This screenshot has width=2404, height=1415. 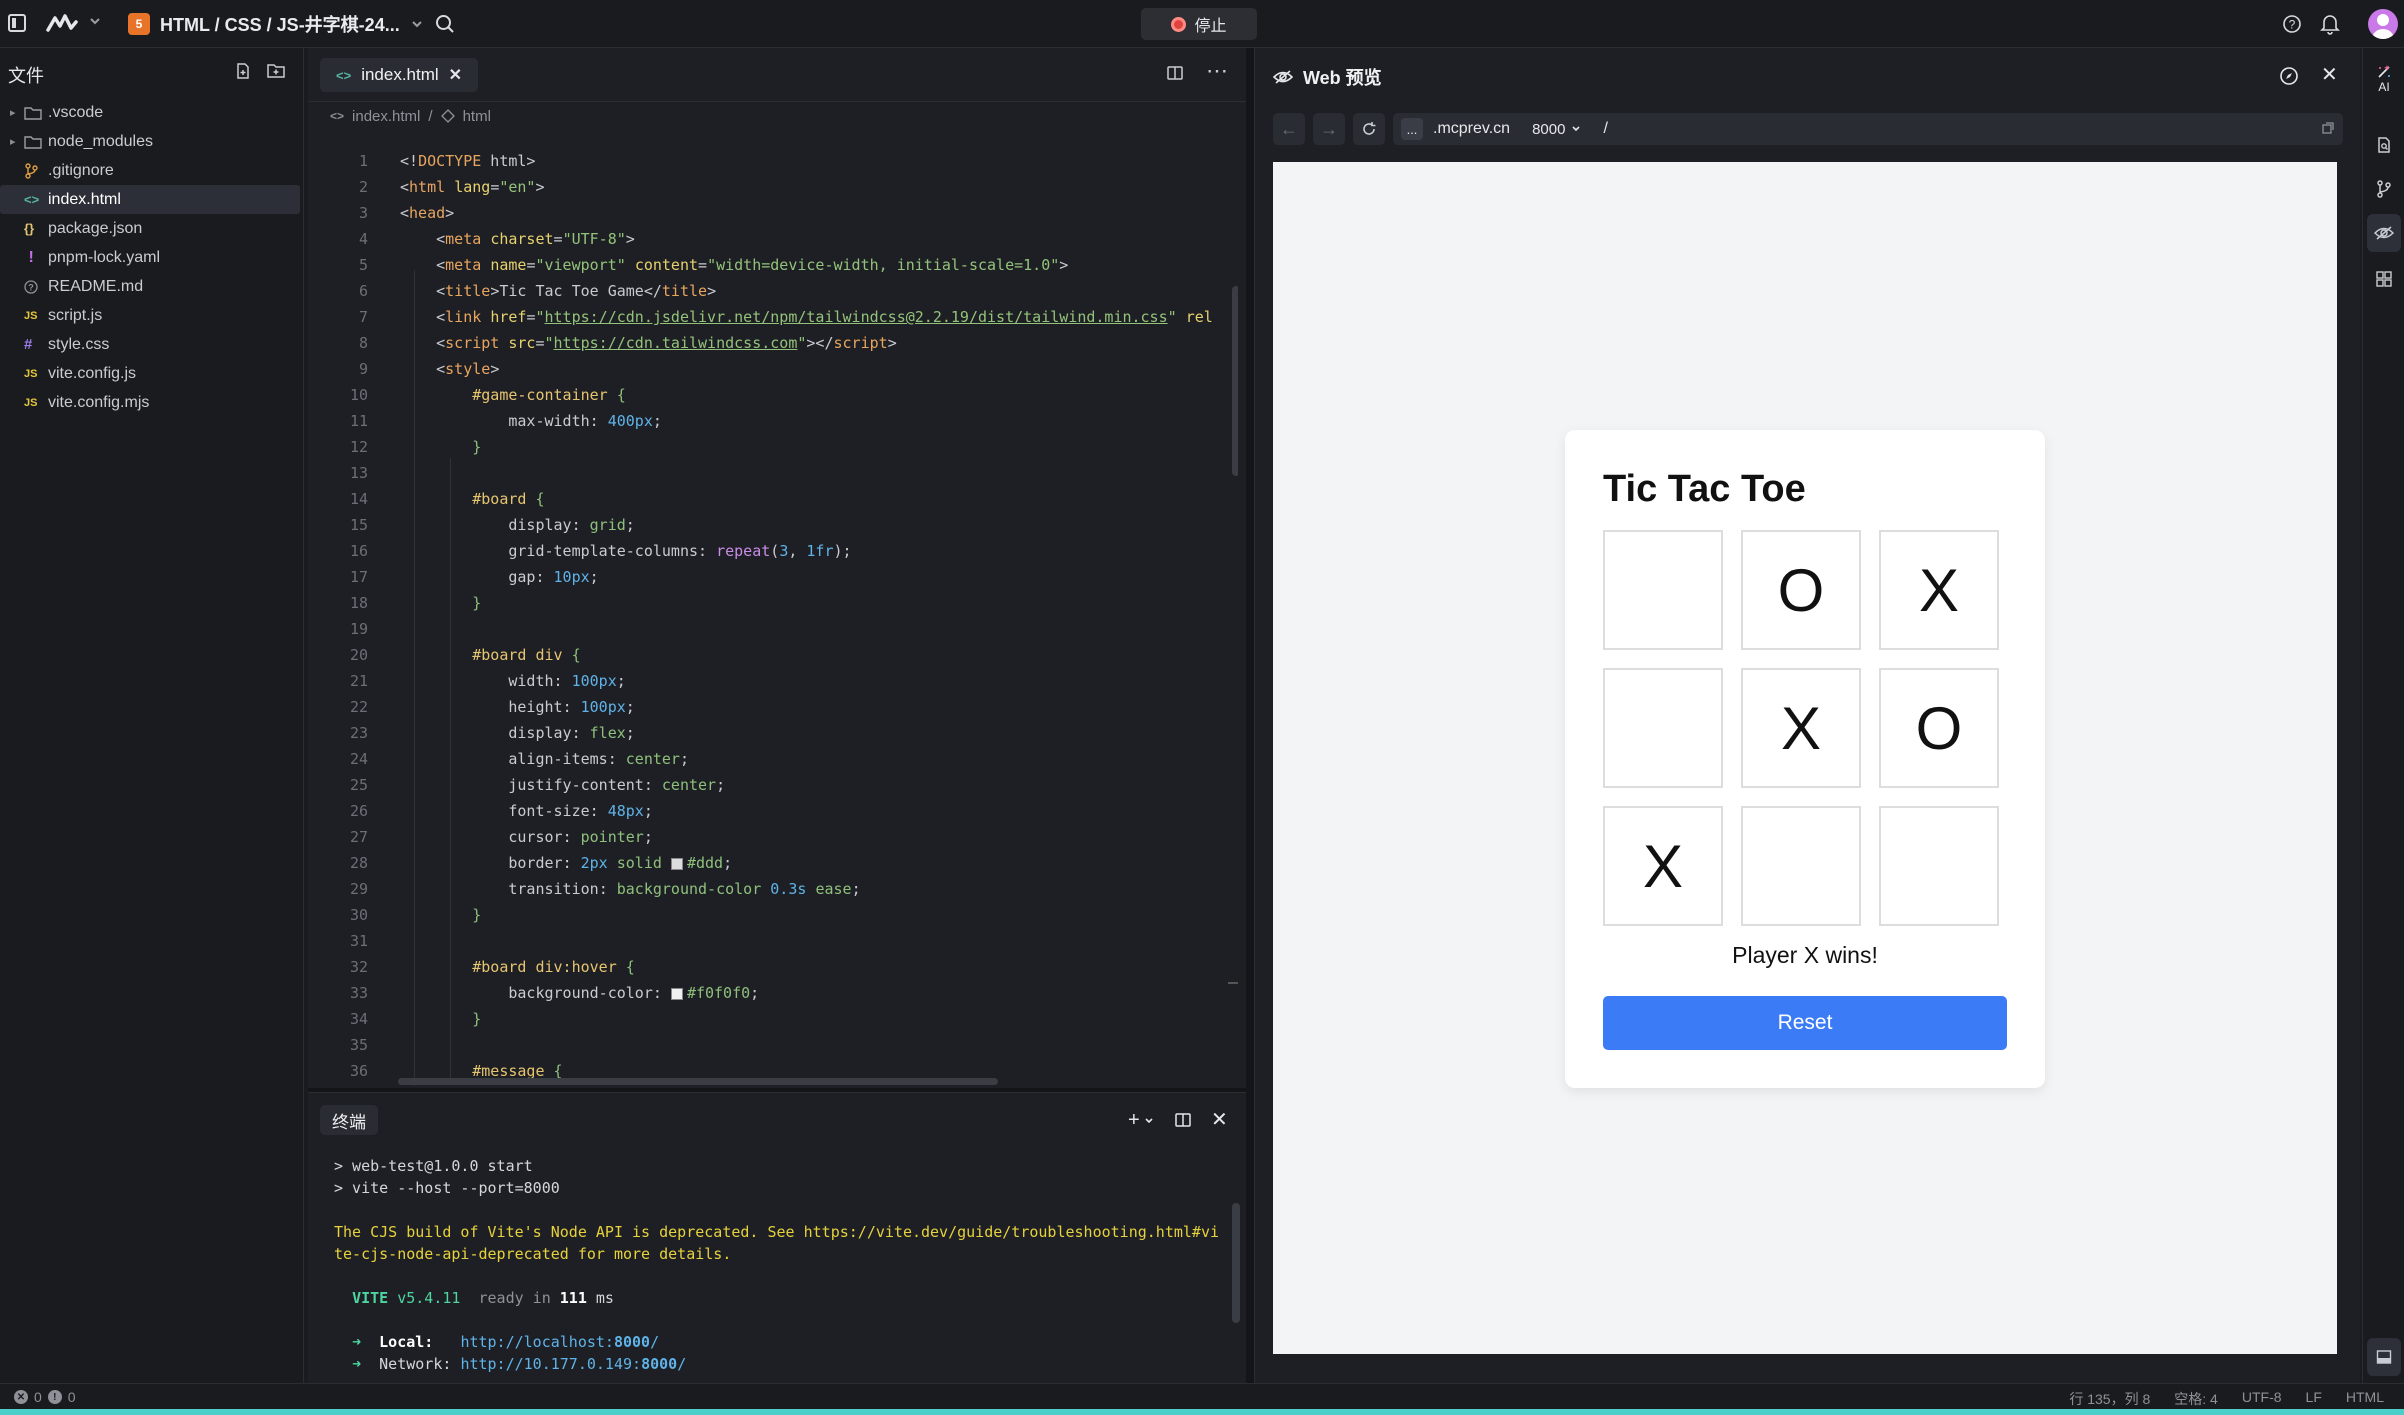 What do you see at coordinates (553, 577) in the screenshot?
I see `code-line: gap: 10px;` at bounding box center [553, 577].